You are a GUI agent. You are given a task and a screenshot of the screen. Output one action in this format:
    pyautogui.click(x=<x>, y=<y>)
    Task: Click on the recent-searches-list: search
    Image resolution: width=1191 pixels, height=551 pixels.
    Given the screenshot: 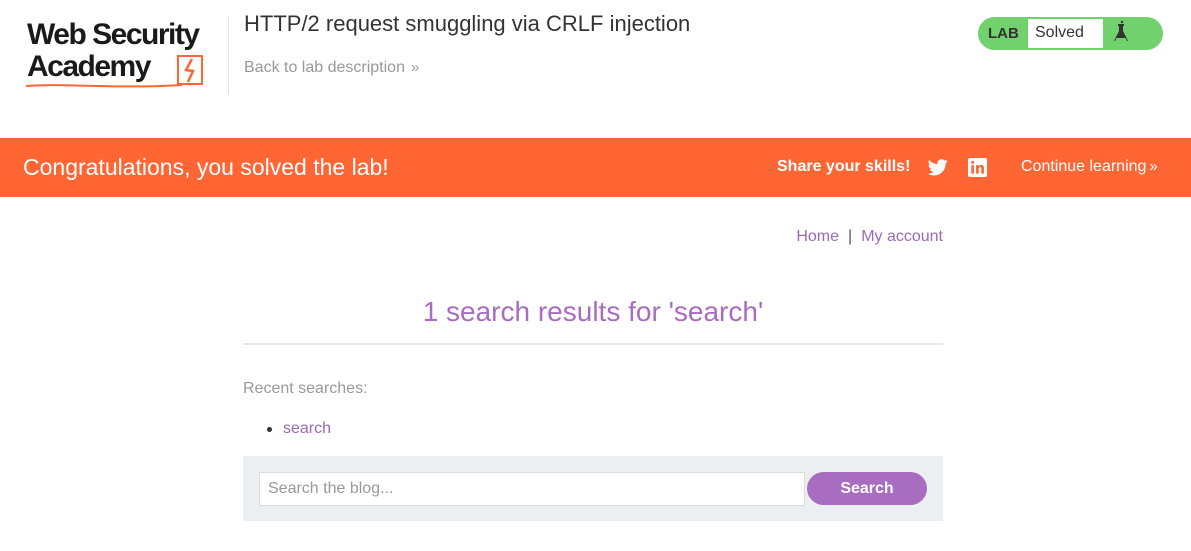 What is the action you would take?
    pyautogui.click(x=287, y=429)
    